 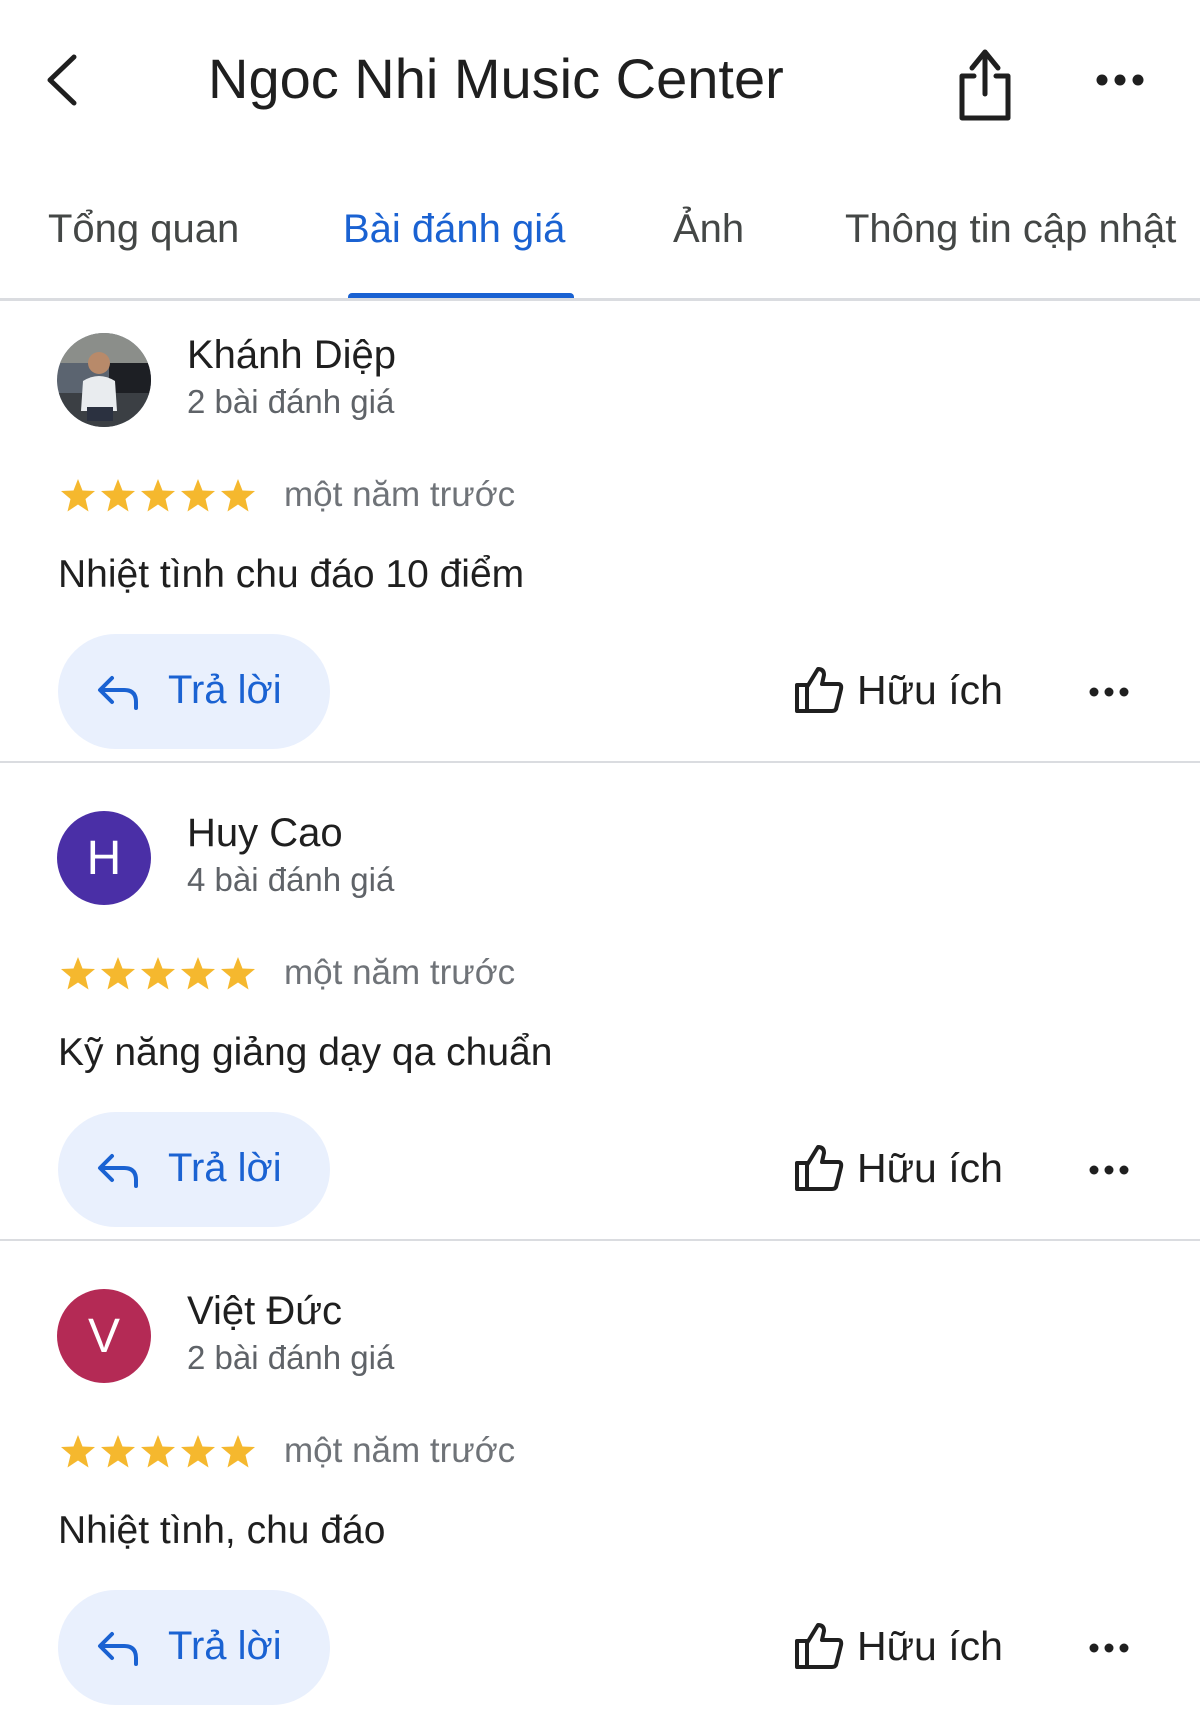 I want to click on app-header: Ngoc Nhi Music Center, so click(x=600, y=82).